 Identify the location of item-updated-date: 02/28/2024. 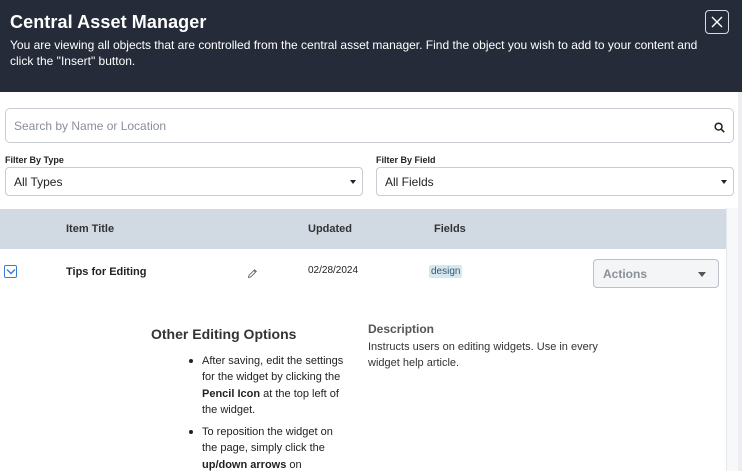
(333, 270).